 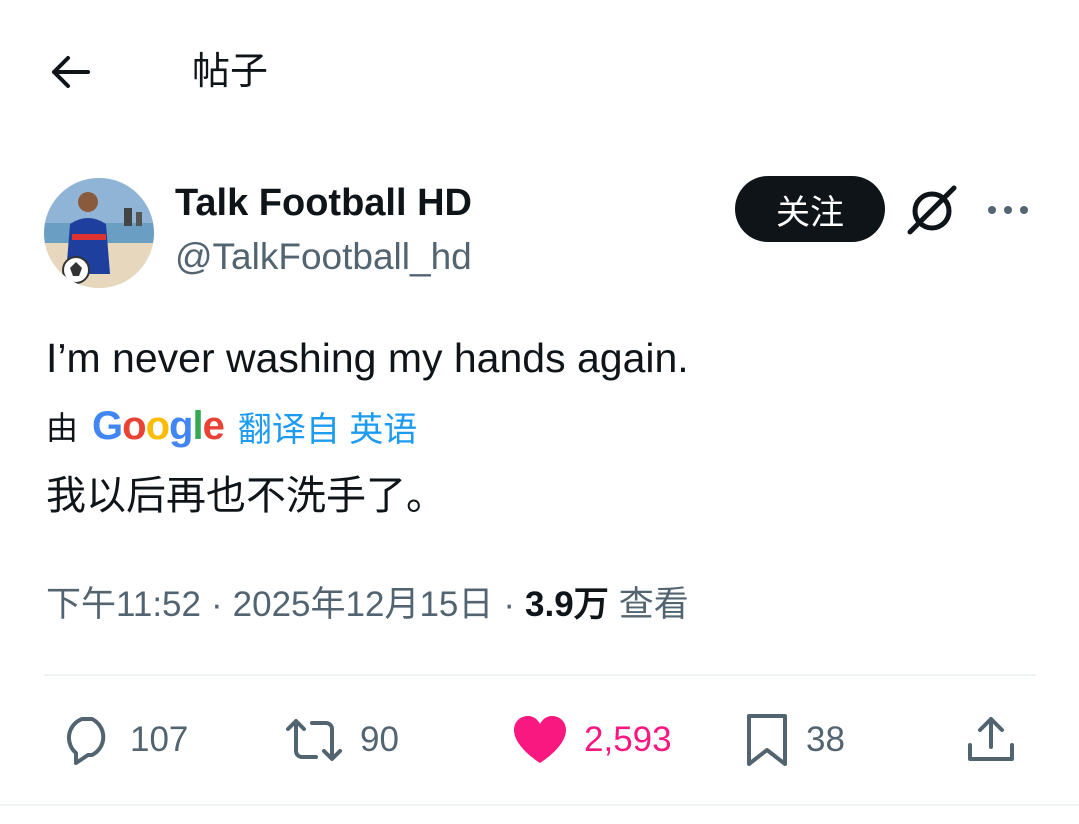 What do you see at coordinates (181, 425) in the screenshot?
I see `google-logo-letter: g` at bounding box center [181, 425].